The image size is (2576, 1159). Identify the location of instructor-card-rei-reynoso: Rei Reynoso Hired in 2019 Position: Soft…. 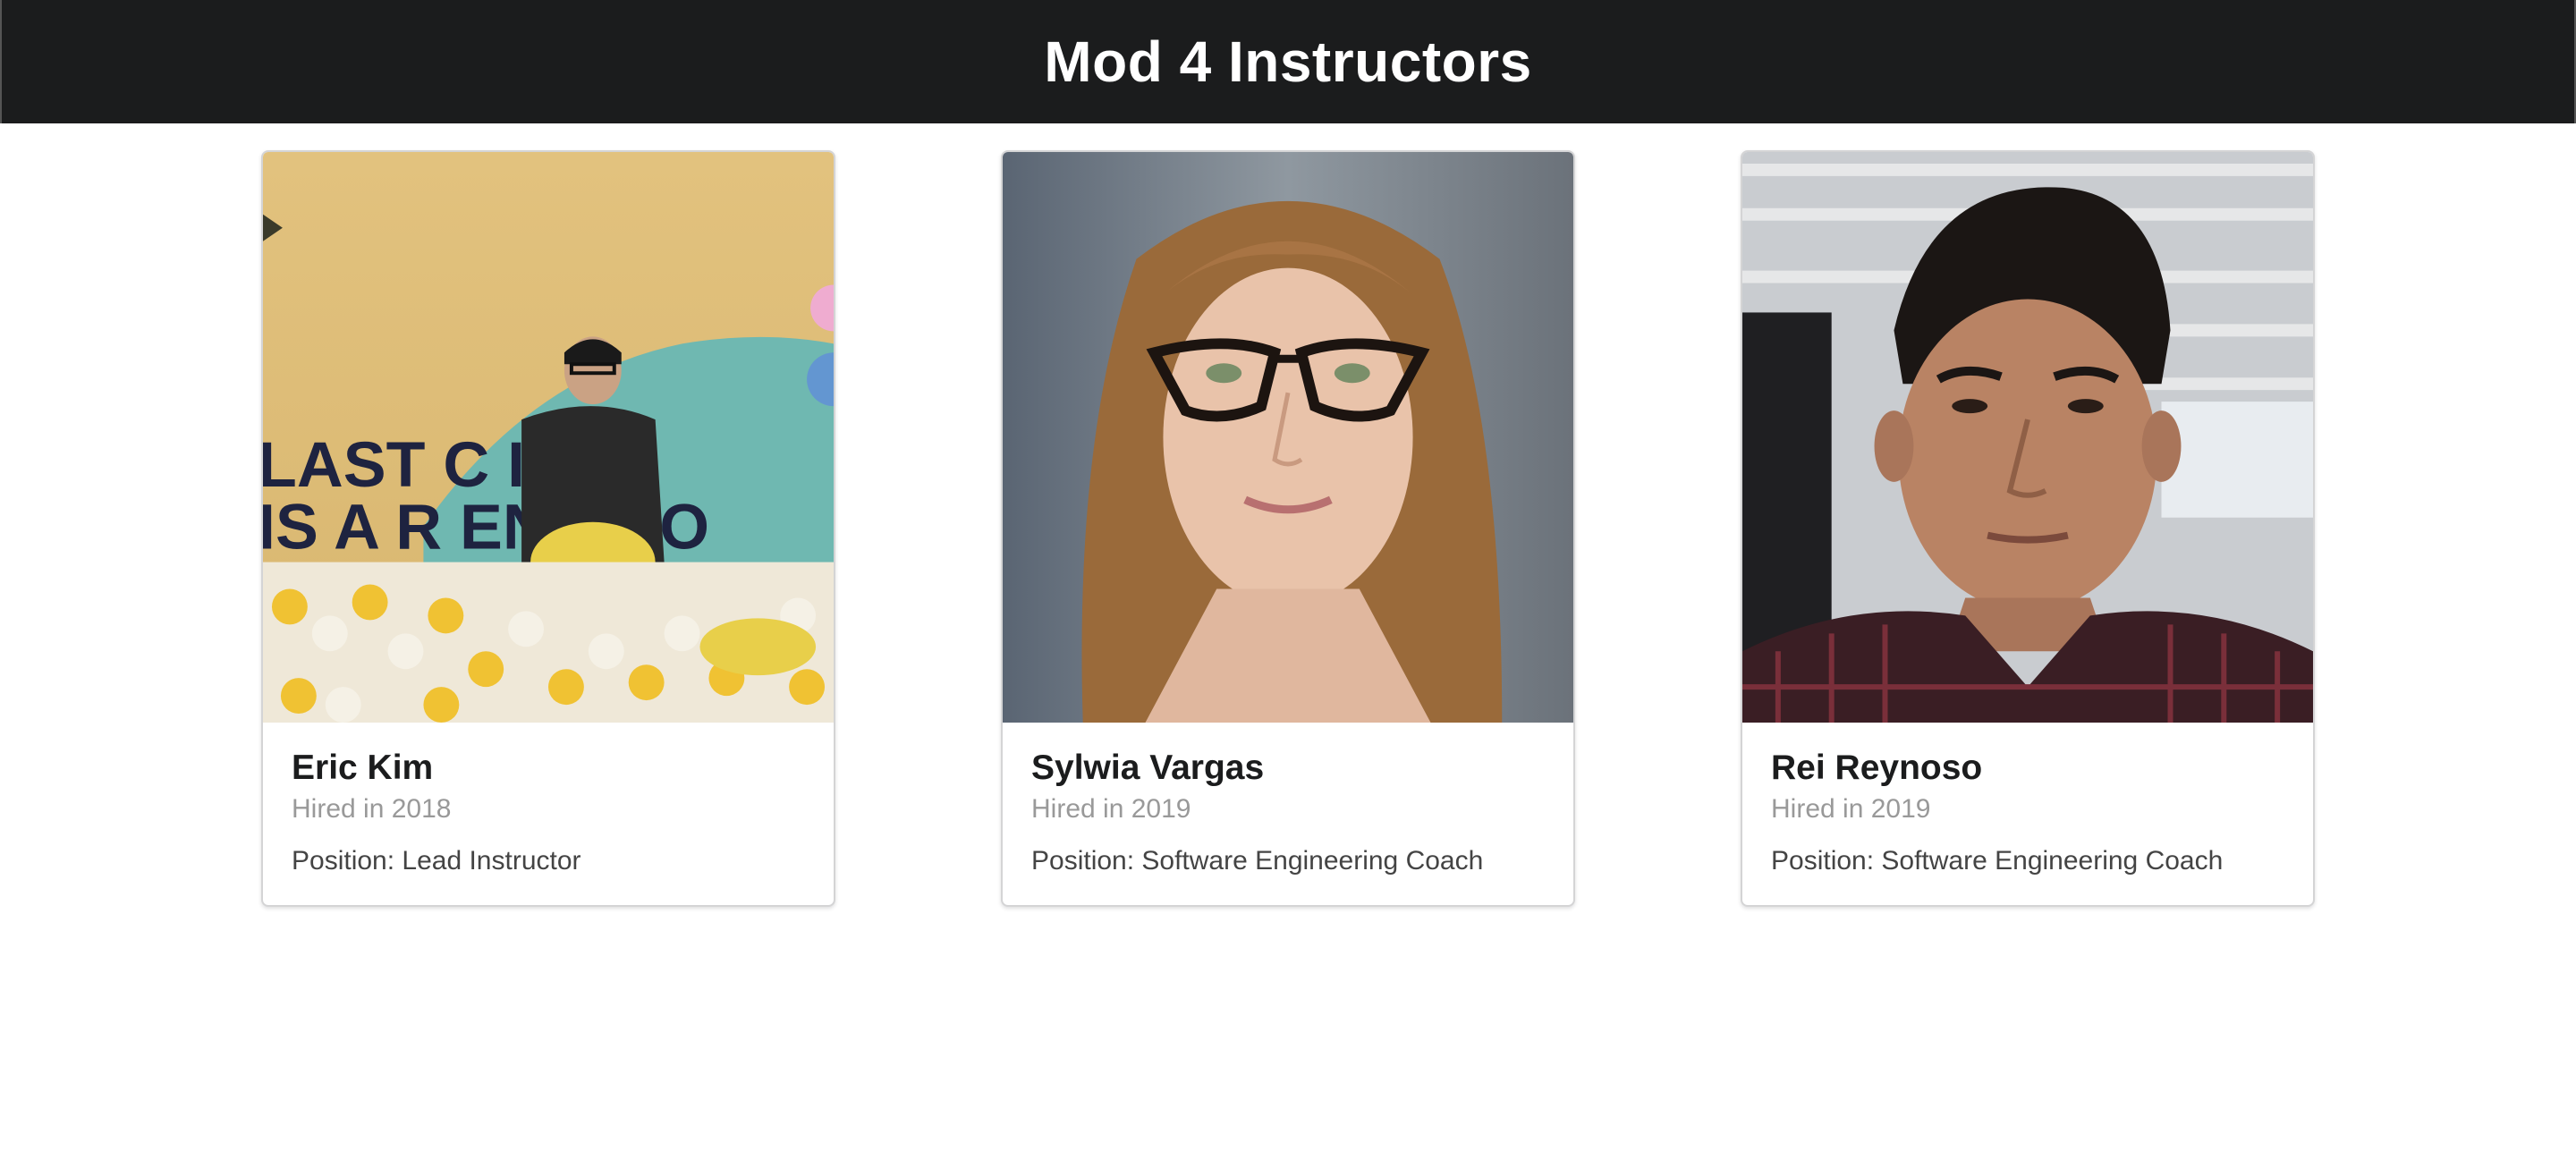
(2028, 528).